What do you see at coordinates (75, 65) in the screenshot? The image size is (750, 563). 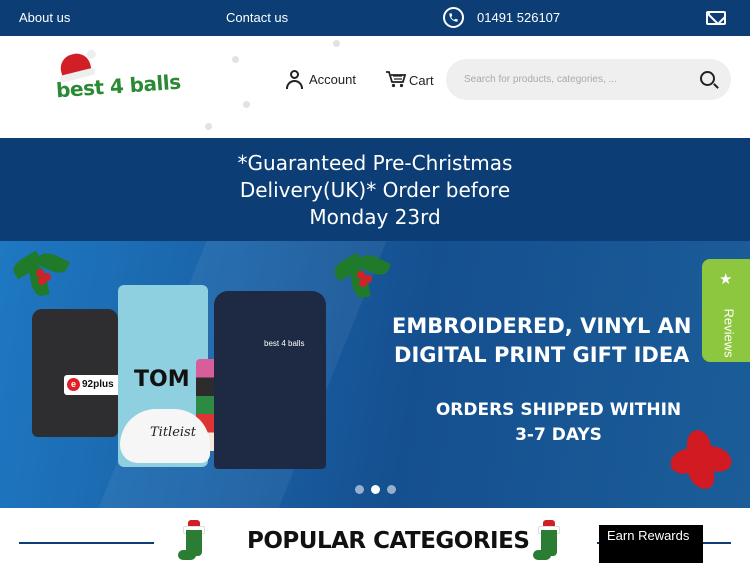 I see `santa-hat-icon` at bounding box center [75, 65].